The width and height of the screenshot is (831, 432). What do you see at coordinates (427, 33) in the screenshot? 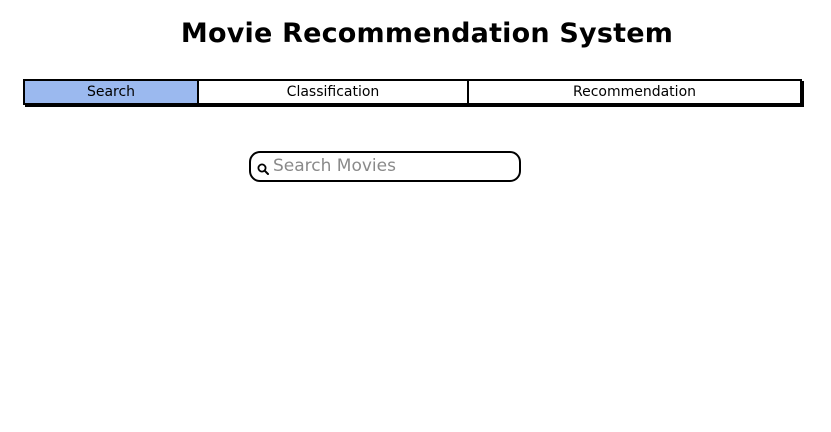
I see `page-title: Movie Recommendation System` at bounding box center [427, 33].